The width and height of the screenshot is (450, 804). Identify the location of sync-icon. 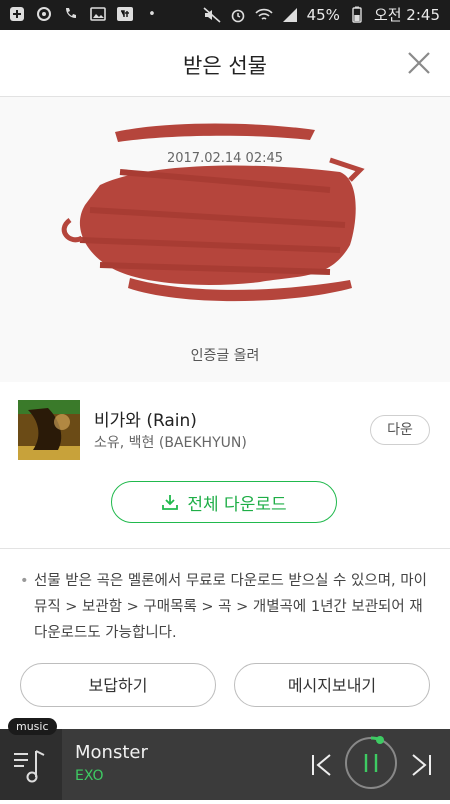
(44, 14).